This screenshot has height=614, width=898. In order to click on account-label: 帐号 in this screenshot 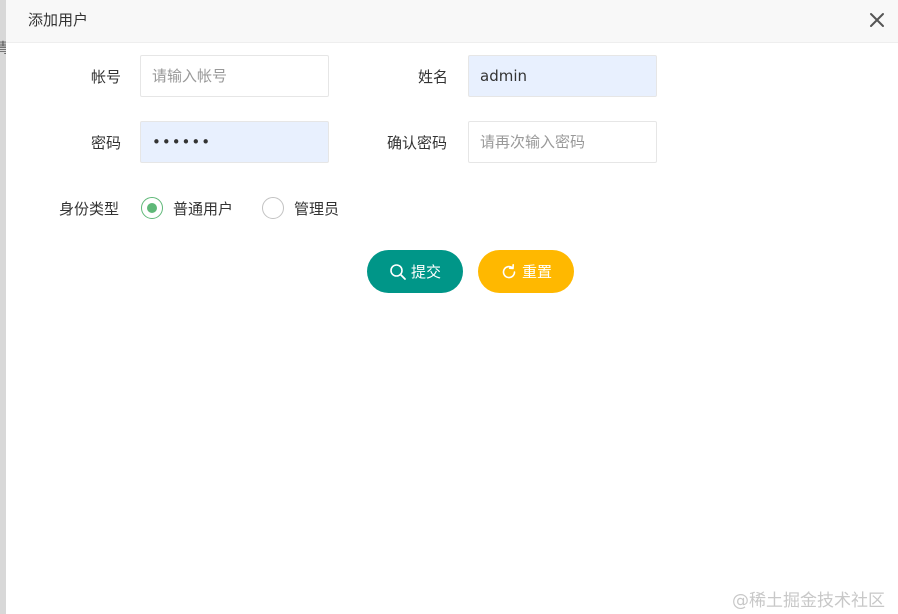, I will do `click(106, 77)`.